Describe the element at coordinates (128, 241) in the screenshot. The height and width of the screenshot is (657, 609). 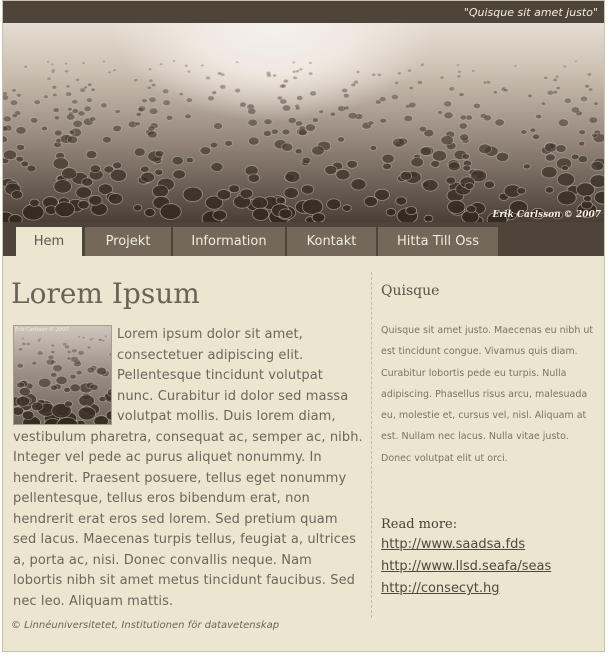
I see `tab-projekt: Projekt` at that location.